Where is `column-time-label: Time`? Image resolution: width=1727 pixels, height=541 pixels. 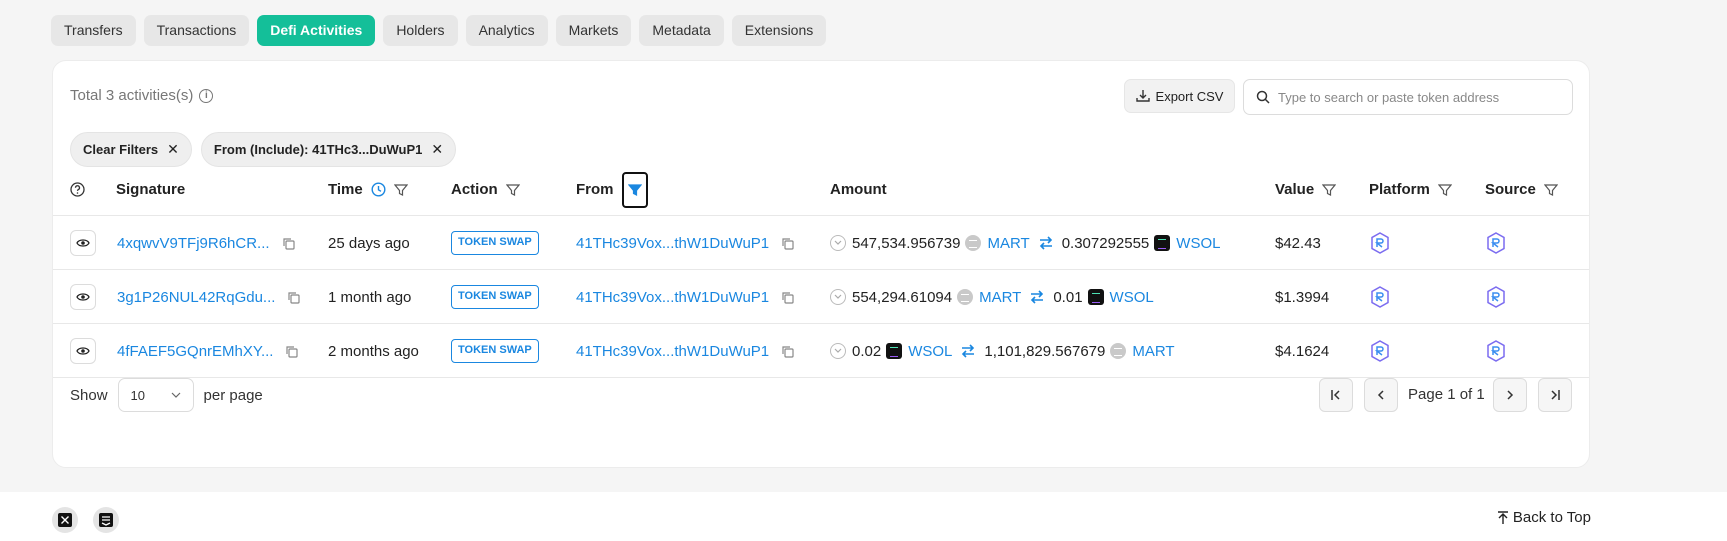 column-time-label: Time is located at coordinates (345, 189).